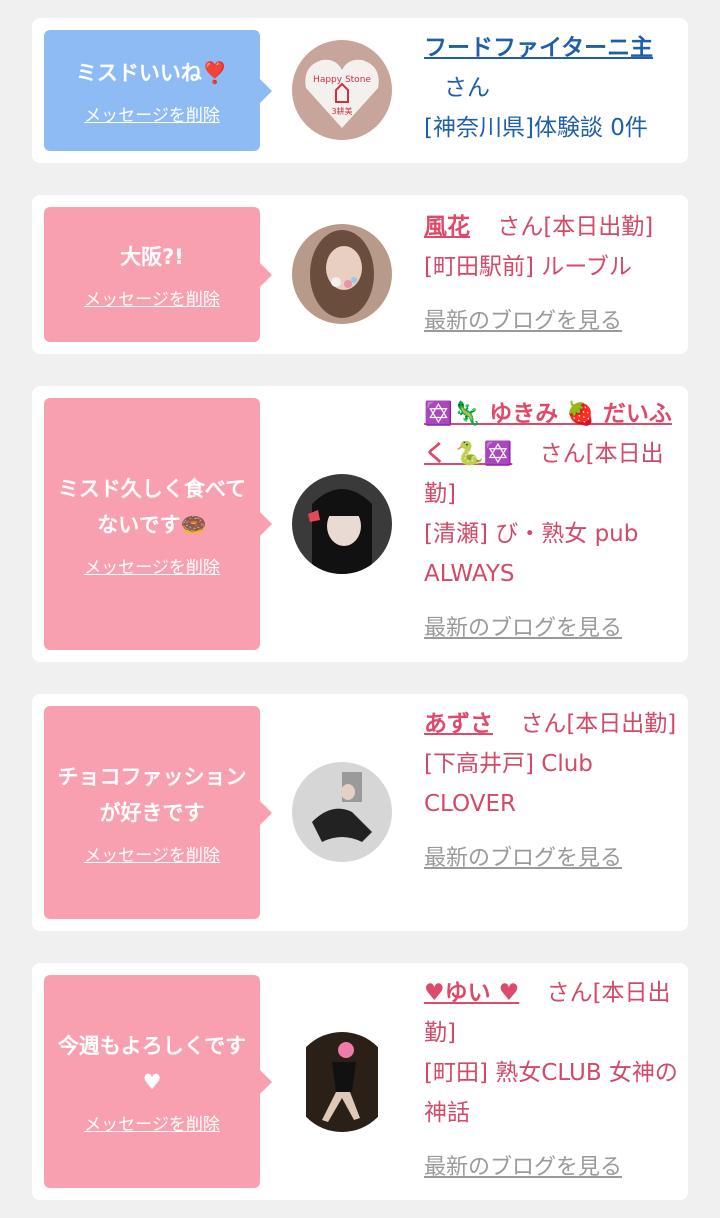  I want to click on message-bubble: 大阪?! メッセージを削除, so click(158, 274).